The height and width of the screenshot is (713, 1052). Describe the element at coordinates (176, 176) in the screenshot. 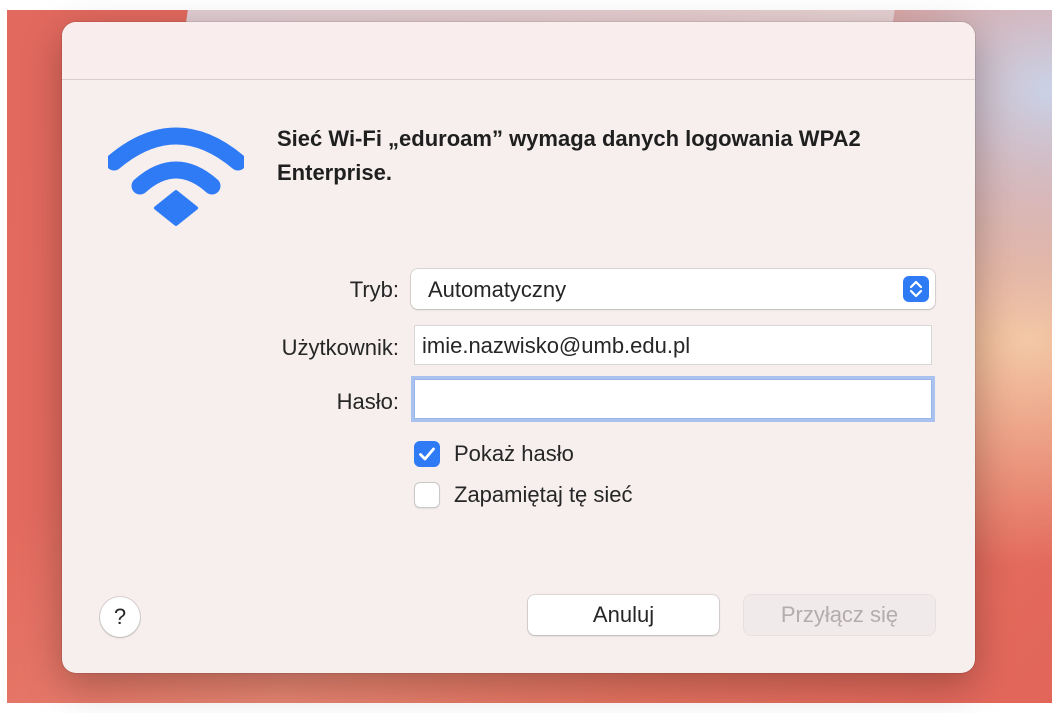

I see `wifi-icon` at that location.